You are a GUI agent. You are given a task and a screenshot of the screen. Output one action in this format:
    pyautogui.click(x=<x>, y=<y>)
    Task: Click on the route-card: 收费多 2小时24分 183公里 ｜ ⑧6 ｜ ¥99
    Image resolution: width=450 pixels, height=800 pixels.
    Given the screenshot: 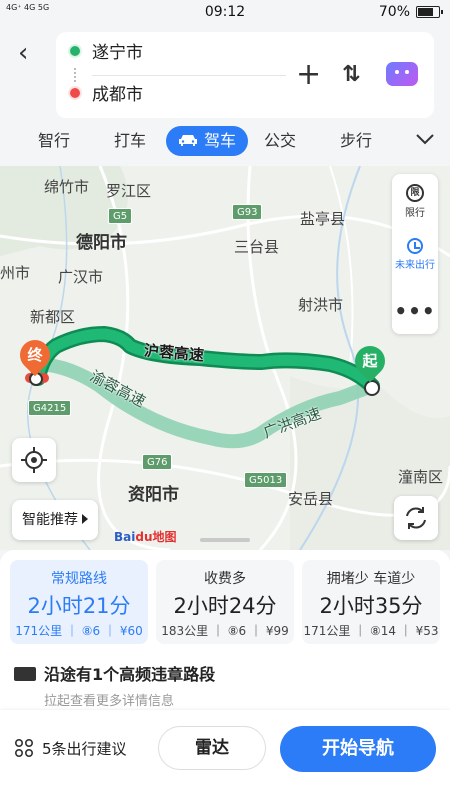 What is the action you would take?
    pyautogui.click(x=225, y=602)
    